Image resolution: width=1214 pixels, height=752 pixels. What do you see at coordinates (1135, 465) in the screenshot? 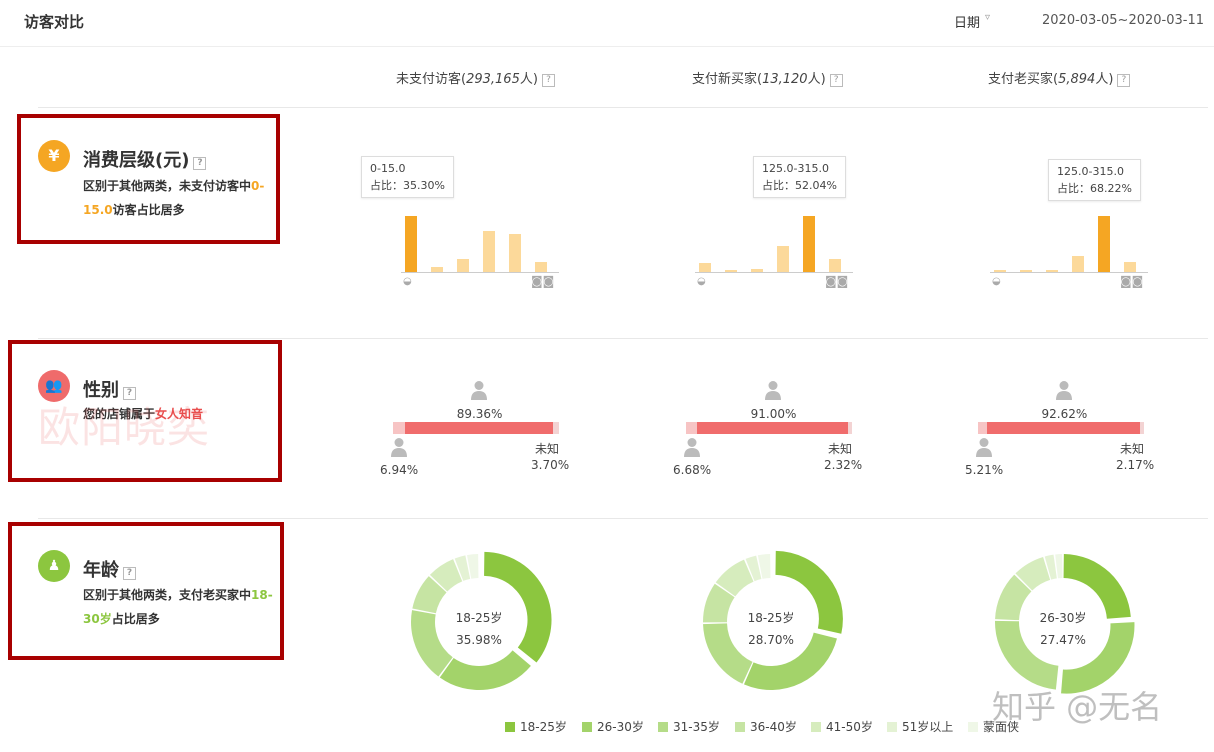
I see `unknown-percent: 2.17%` at bounding box center [1135, 465].